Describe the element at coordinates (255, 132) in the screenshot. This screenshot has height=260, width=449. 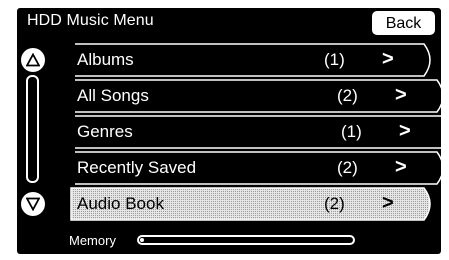
I see `menu-item-genres: Genres (1) >` at that location.